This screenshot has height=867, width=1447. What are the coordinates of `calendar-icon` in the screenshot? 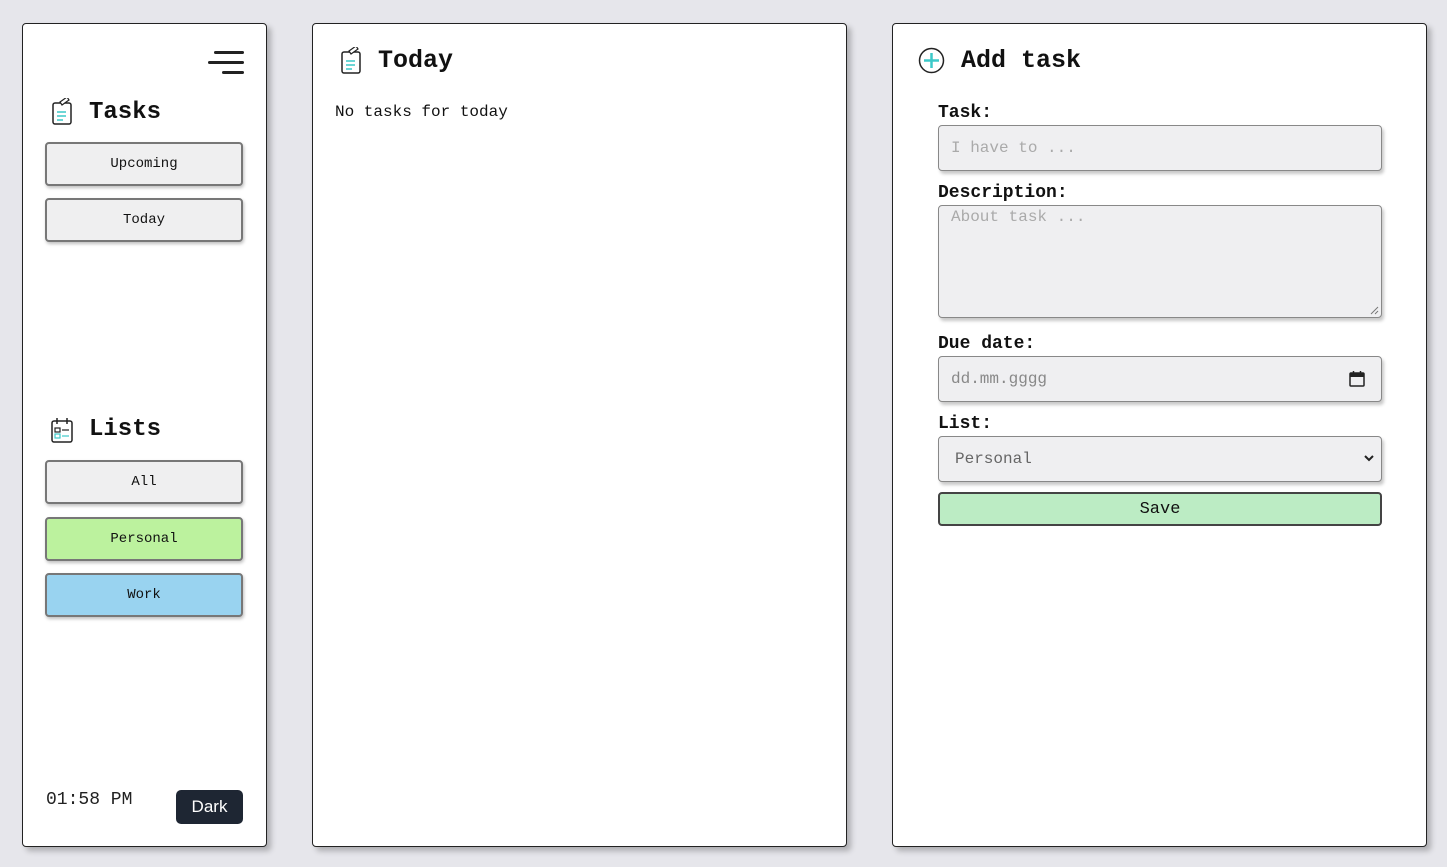 It's located at (1357, 378).